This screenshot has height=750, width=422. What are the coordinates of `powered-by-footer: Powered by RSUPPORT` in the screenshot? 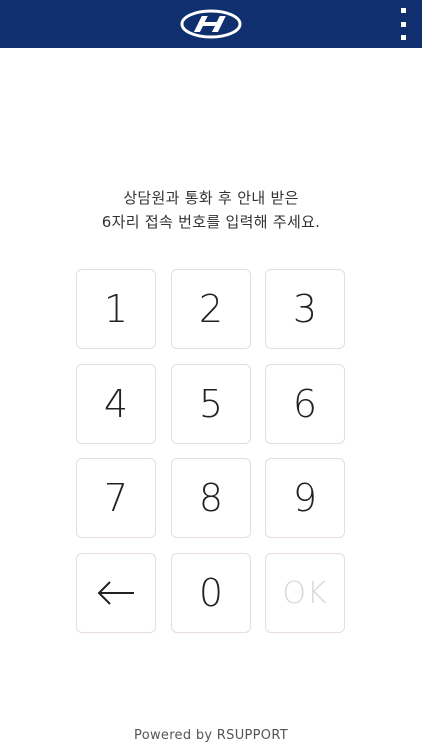 It's located at (211, 735).